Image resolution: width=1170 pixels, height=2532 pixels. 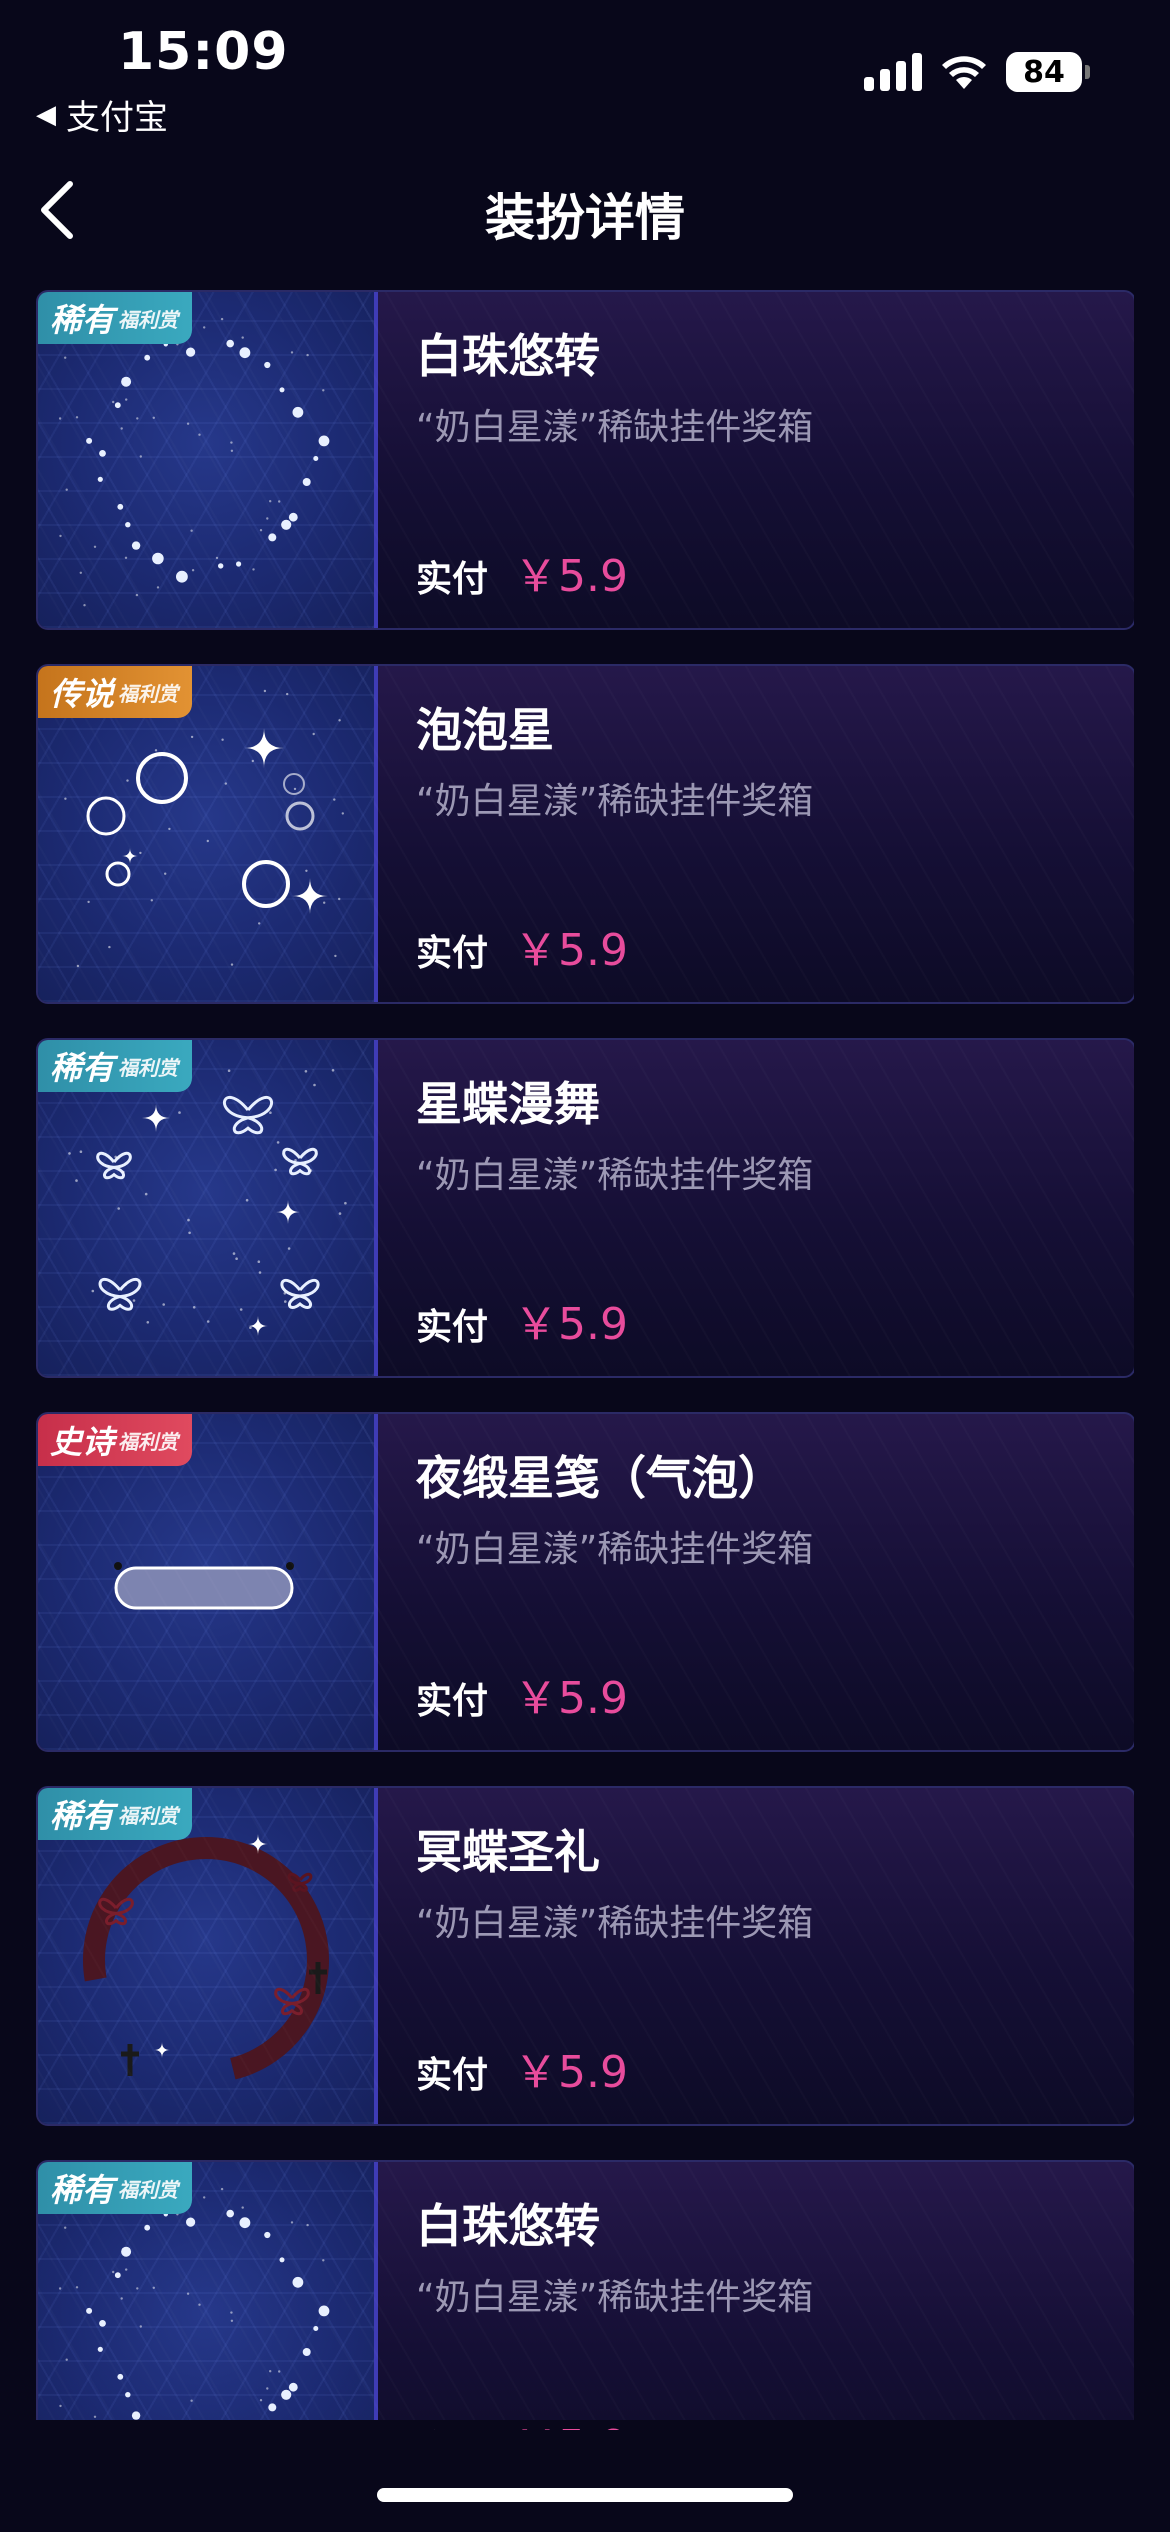 I want to click on home-indicator, so click(x=585, y=2495).